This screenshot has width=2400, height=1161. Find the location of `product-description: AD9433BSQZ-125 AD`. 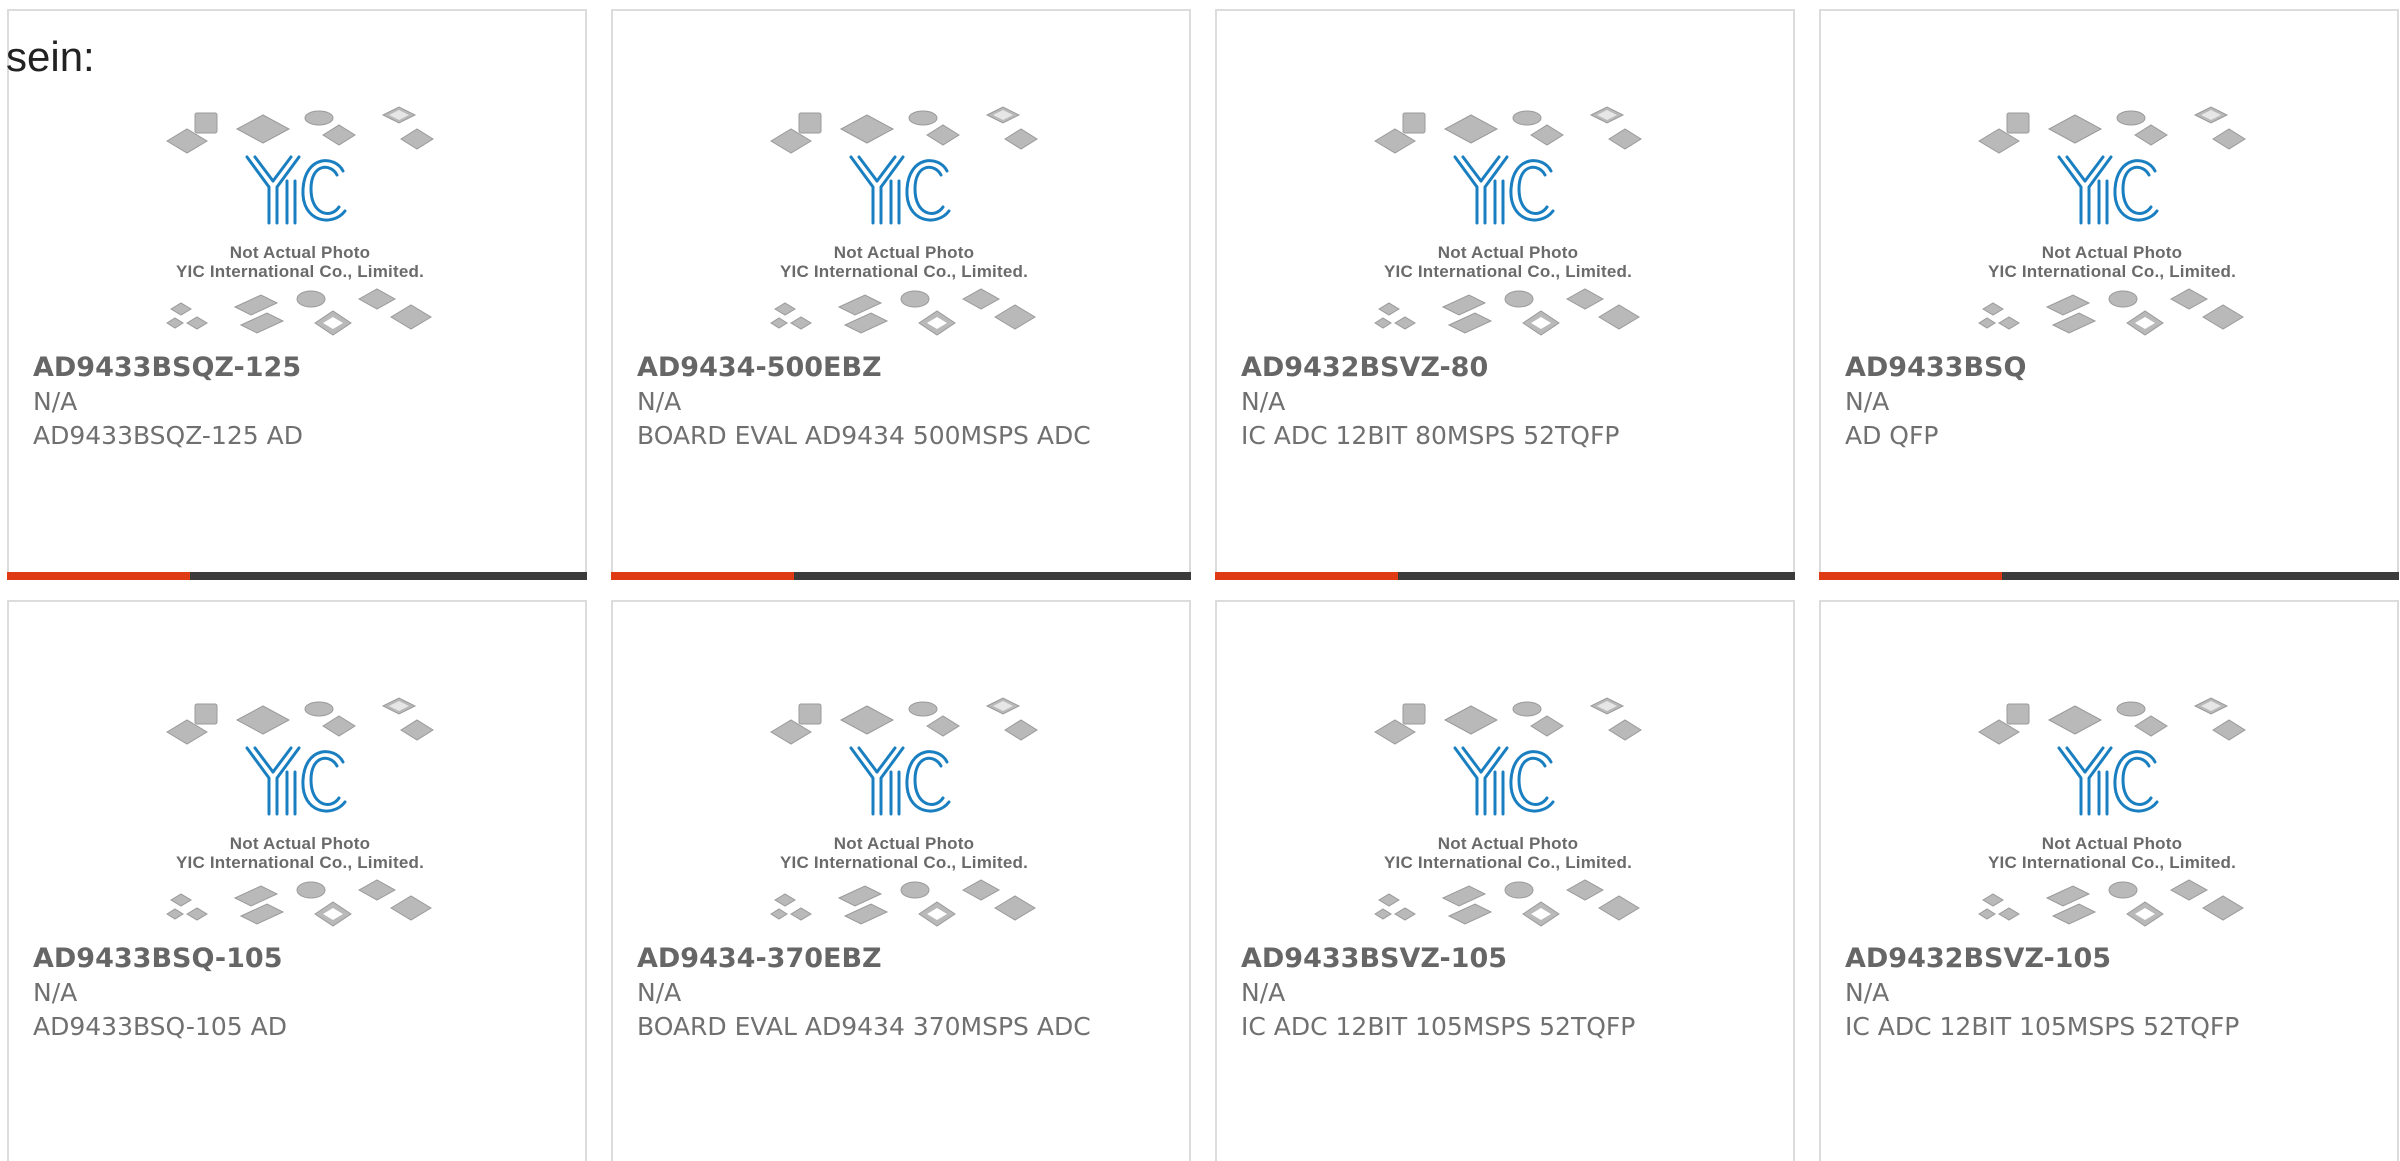

product-description: AD9433BSQZ-125 AD is located at coordinates (168, 435).